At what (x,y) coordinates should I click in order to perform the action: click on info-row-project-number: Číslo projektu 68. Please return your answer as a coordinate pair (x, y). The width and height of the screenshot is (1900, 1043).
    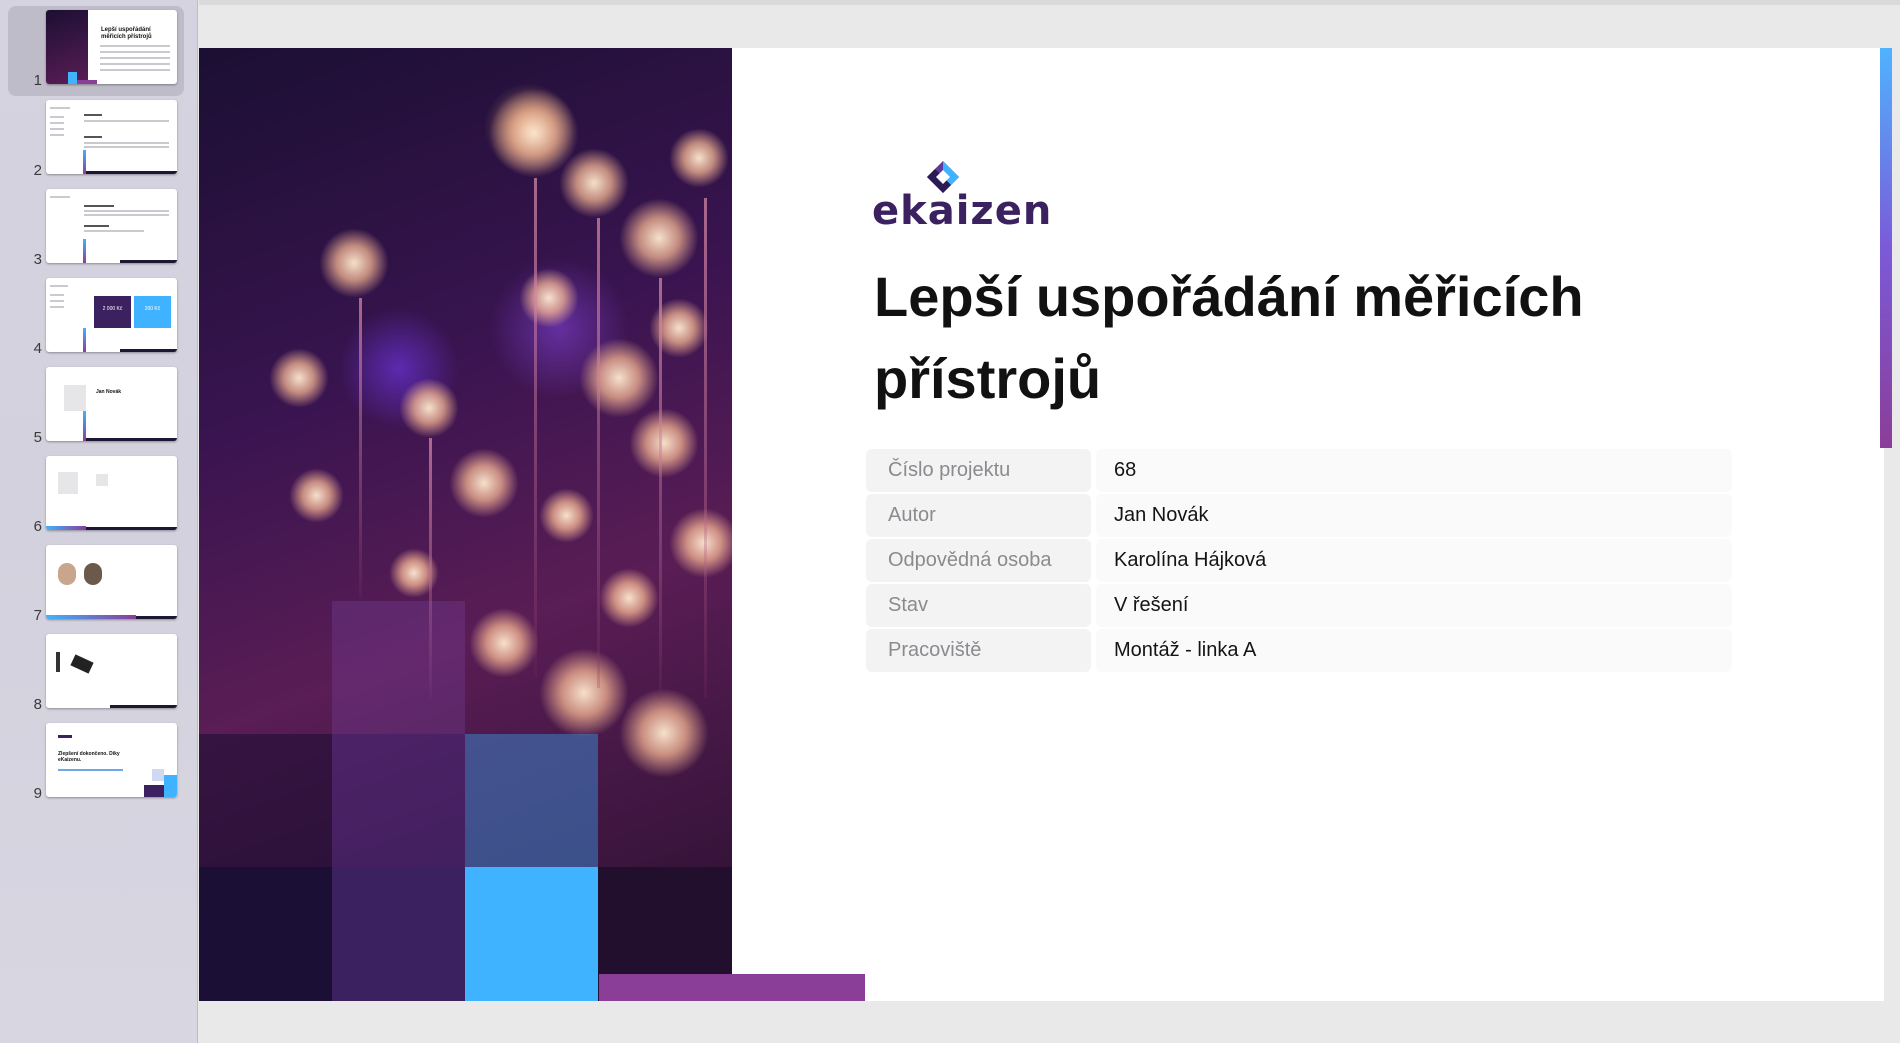
    Looking at the image, I should click on (1299, 471).